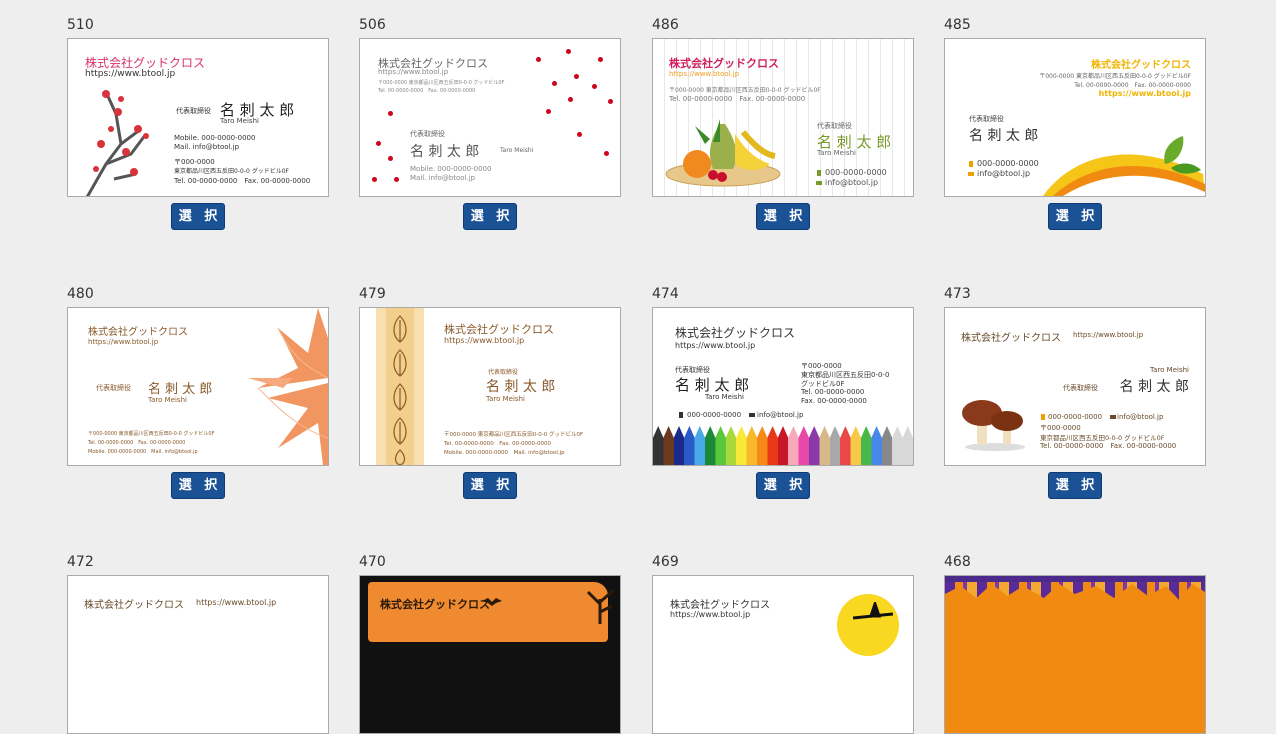 The height and width of the screenshot is (734, 1276). I want to click on address-text: 東京都品川区西五反田0-0-0 グッドビル0F, so click(231, 171).